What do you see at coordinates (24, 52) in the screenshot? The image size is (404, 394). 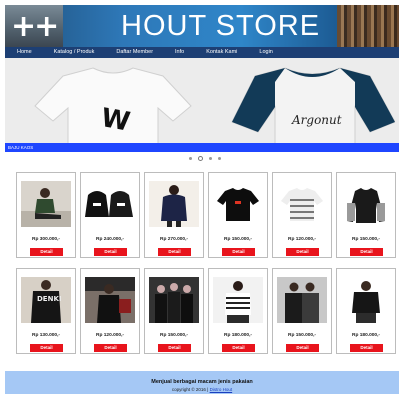 I see `nav-home: Home` at bounding box center [24, 52].